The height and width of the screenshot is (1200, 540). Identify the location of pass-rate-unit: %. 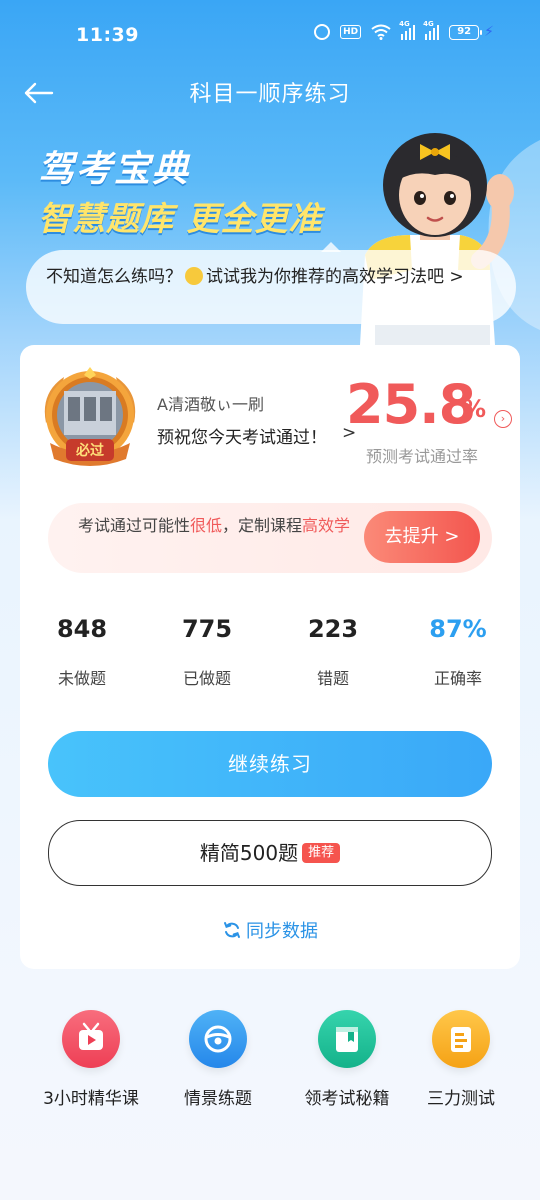
(474, 409).